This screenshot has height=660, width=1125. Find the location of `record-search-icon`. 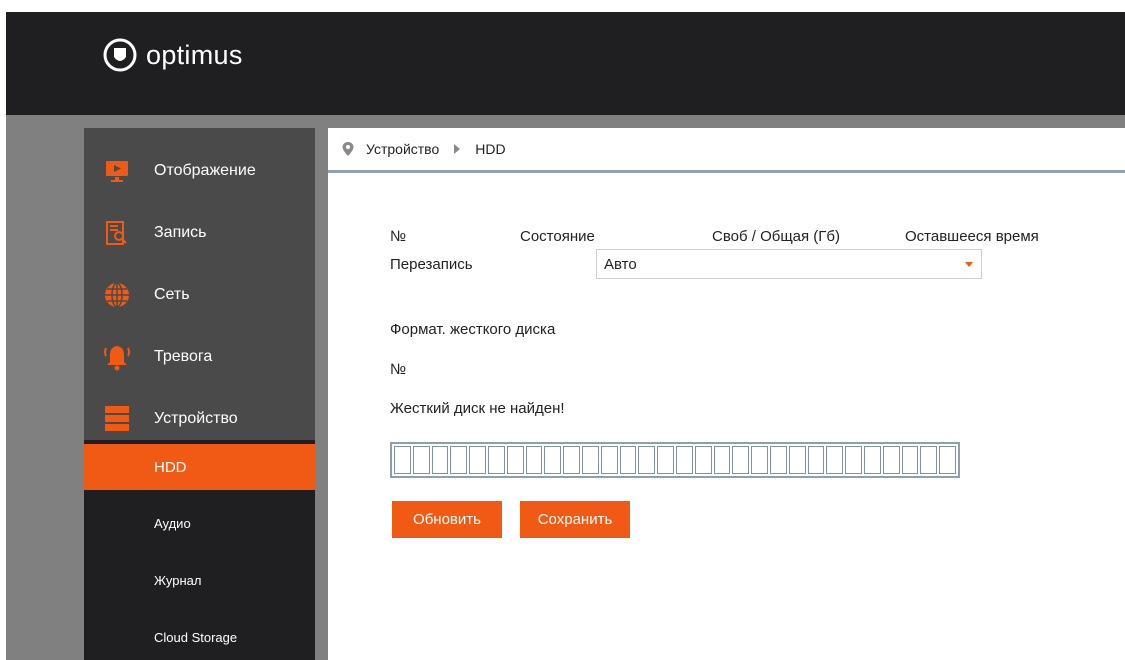

record-search-icon is located at coordinates (117, 233).